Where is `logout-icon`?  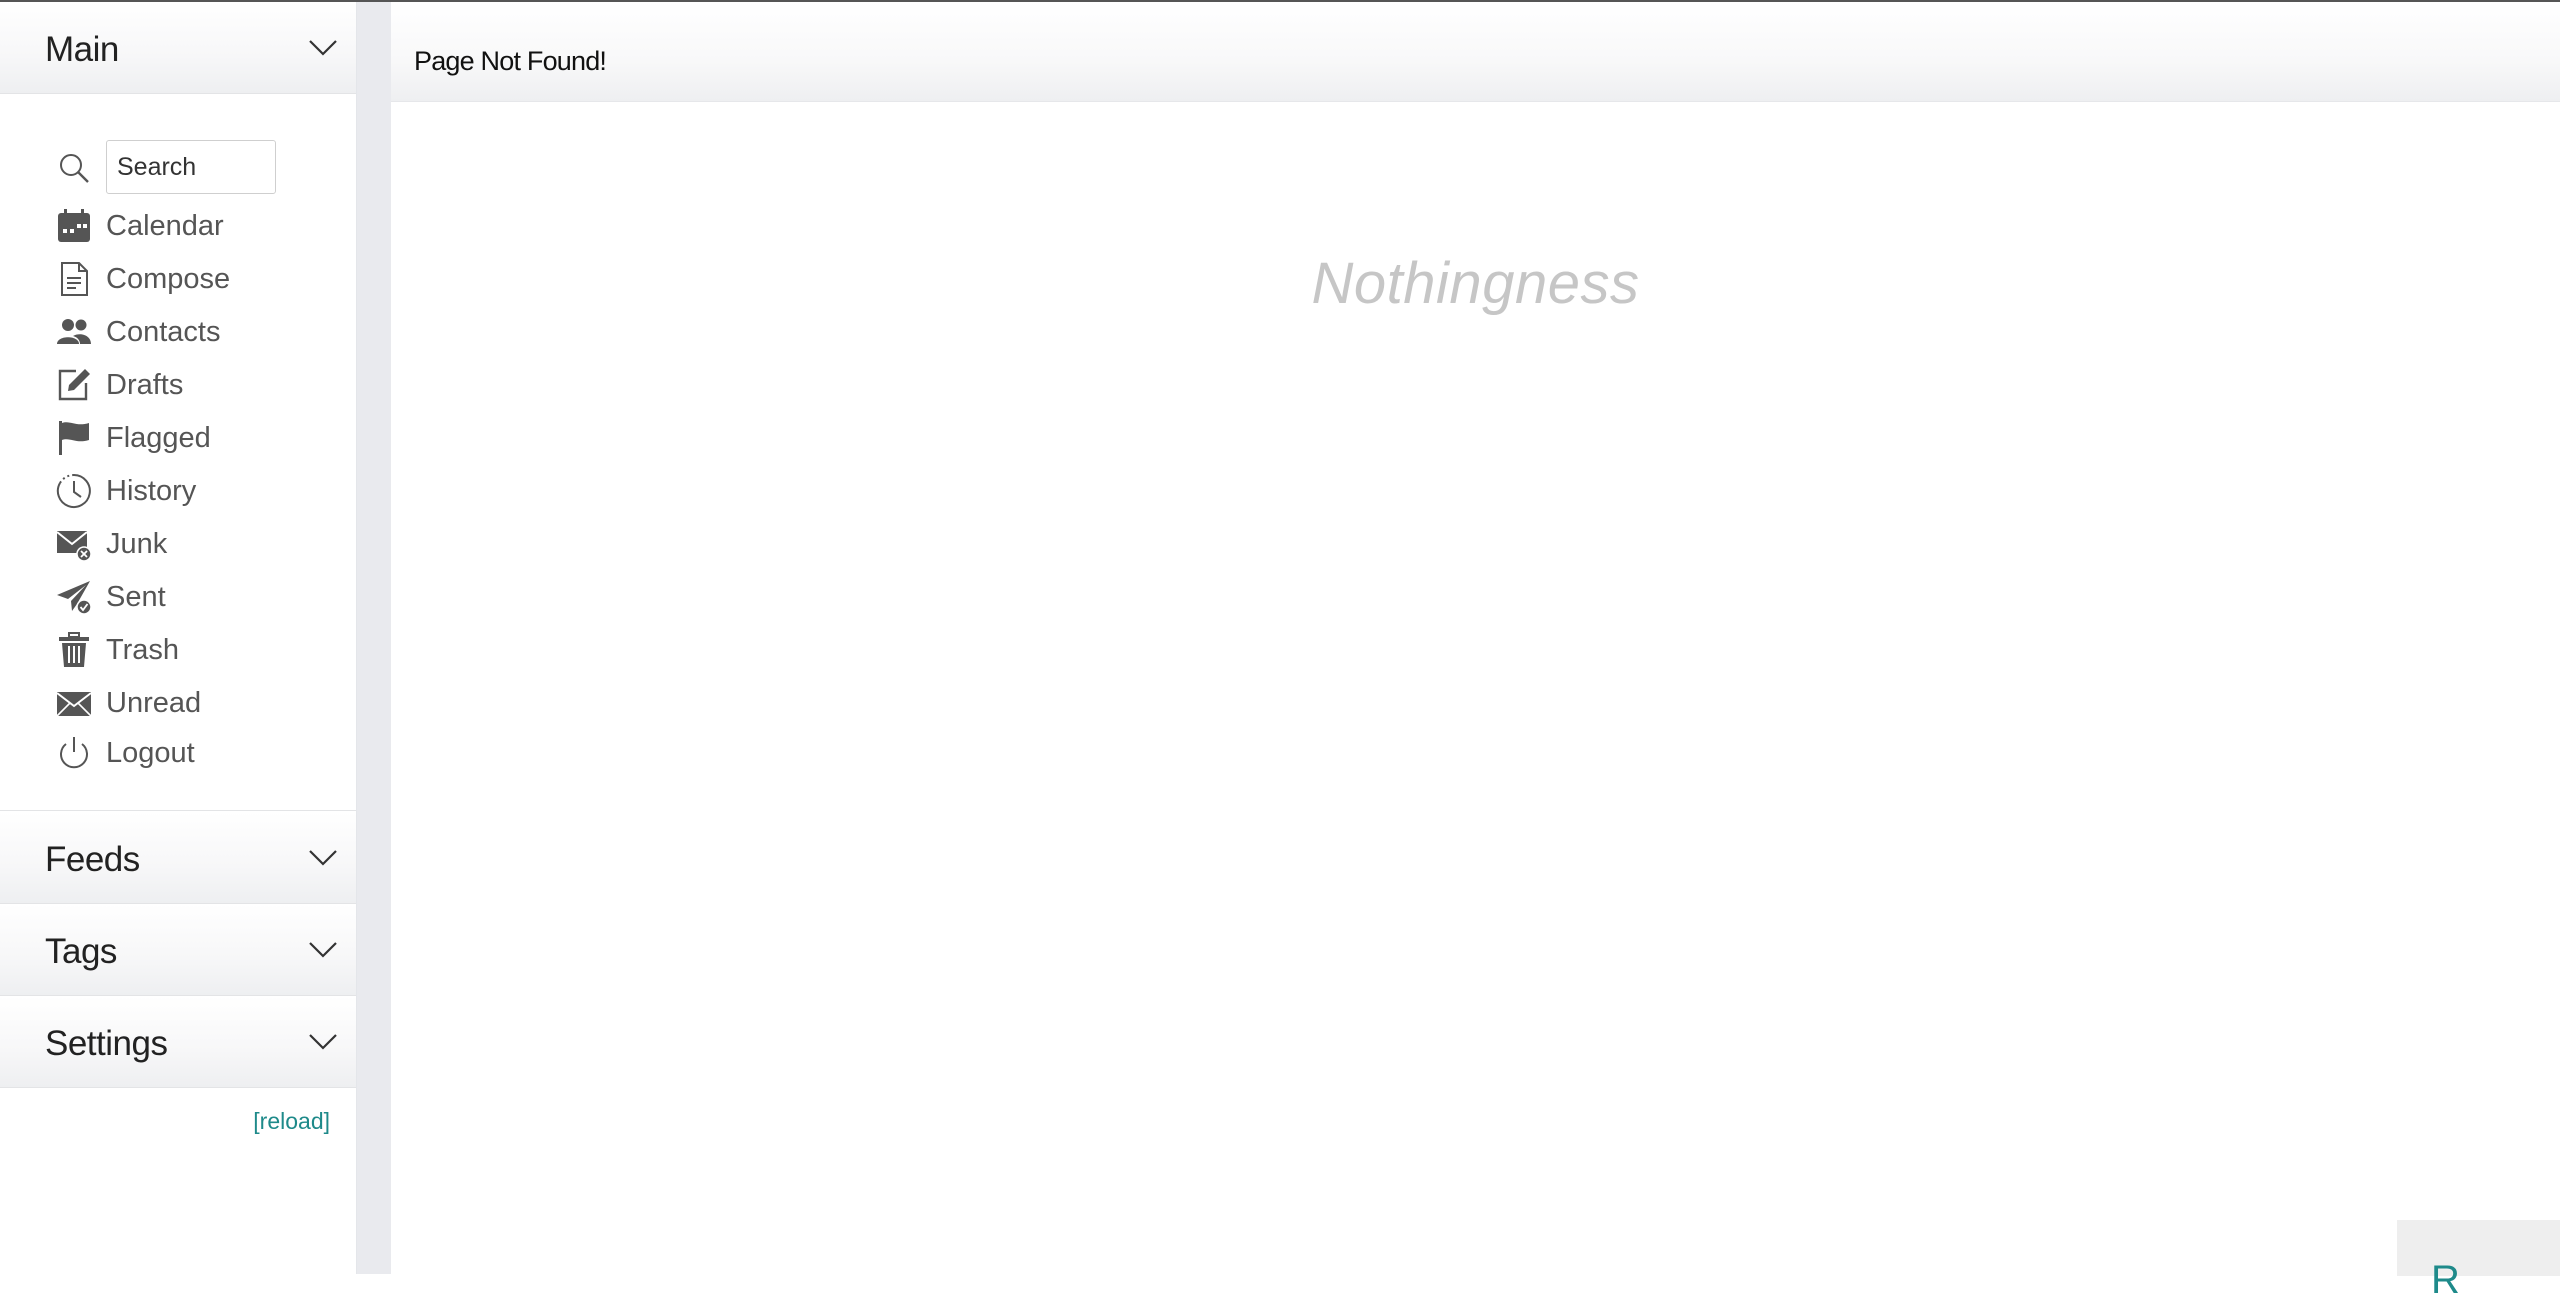
logout-icon is located at coordinates (74, 753).